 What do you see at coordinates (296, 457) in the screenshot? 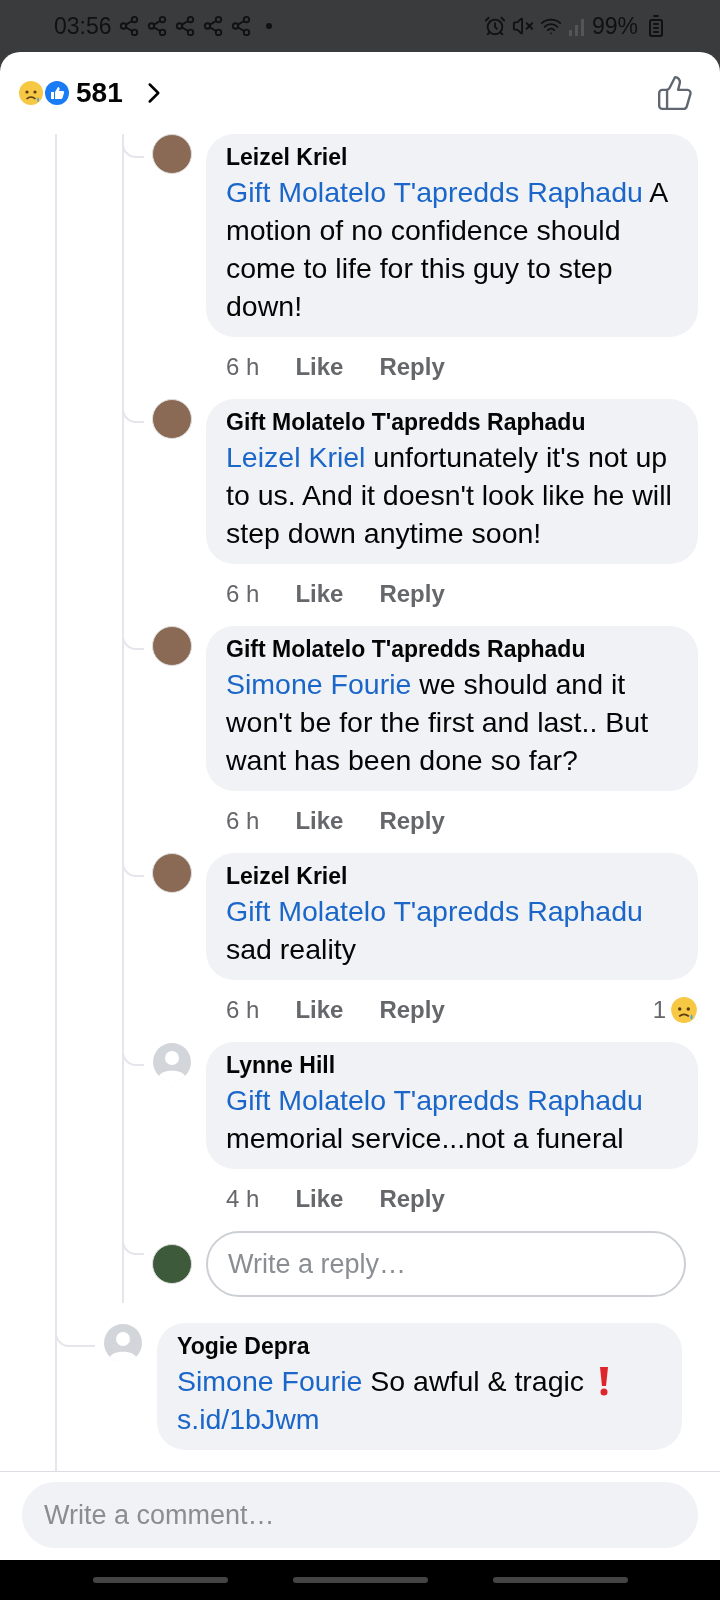
I see `mention-link: Leizel Kriel` at bounding box center [296, 457].